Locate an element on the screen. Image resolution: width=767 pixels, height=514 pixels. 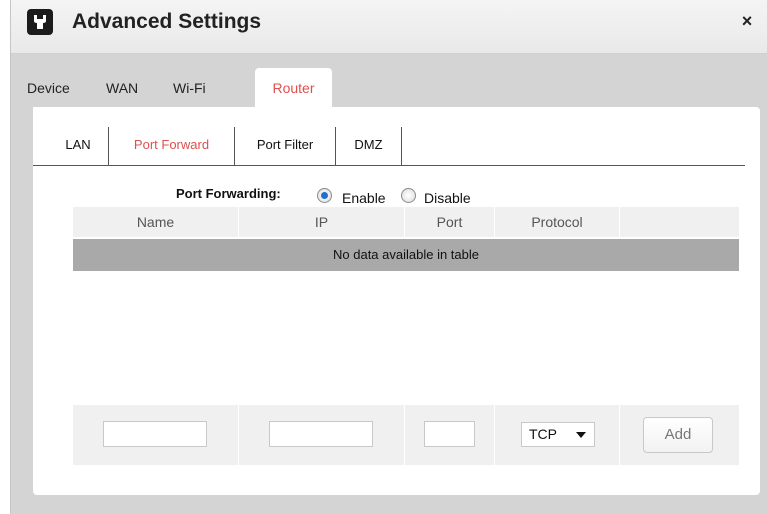
disable-radio is located at coordinates (408, 195).